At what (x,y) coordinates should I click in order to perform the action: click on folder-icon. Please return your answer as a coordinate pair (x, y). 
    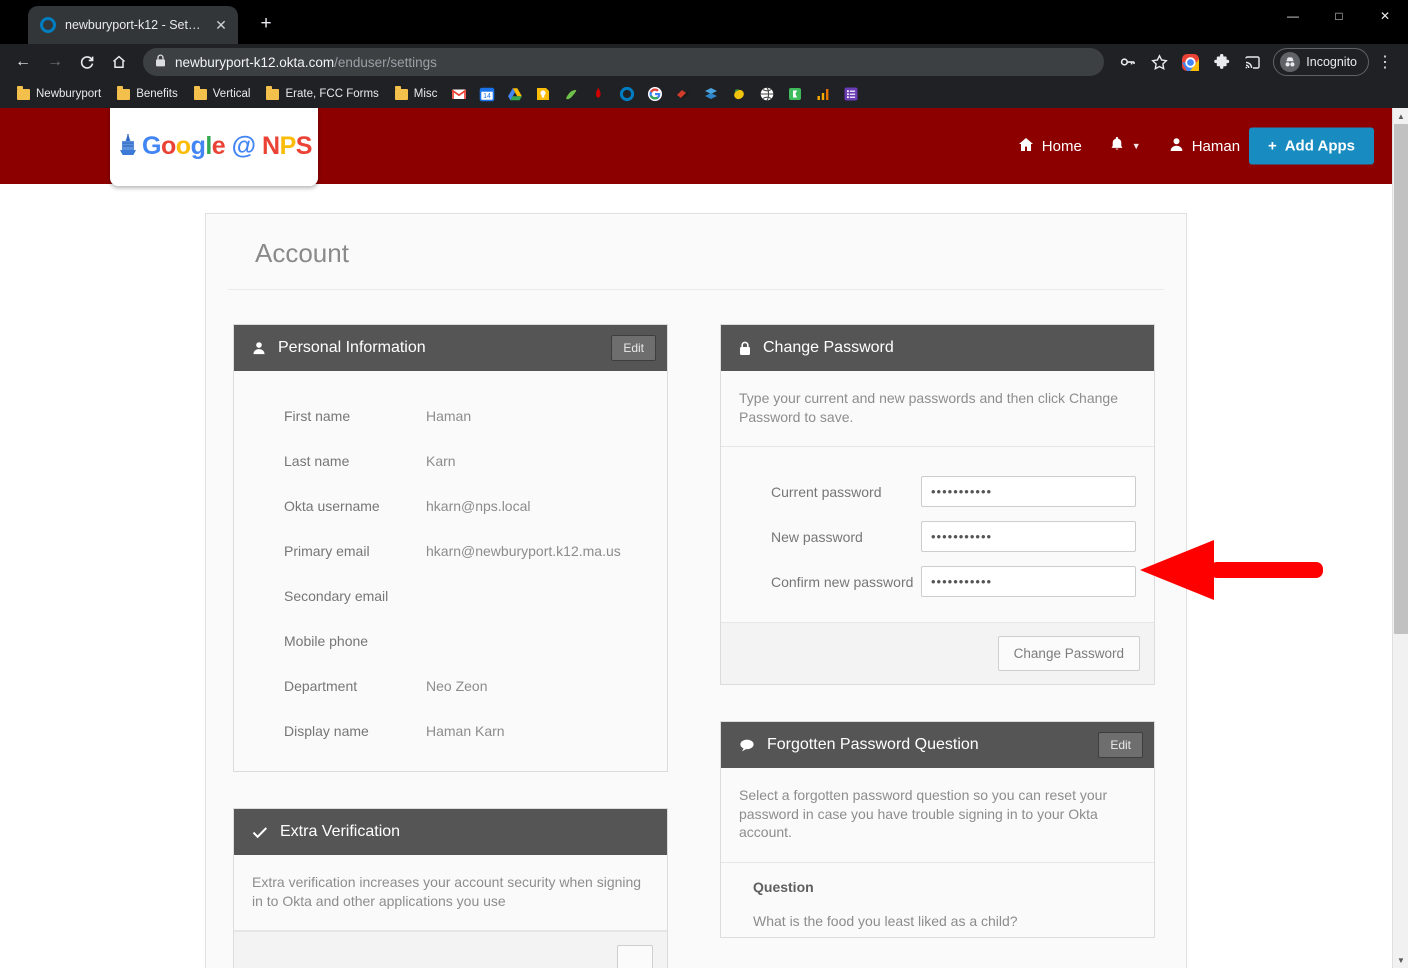
    Looking at the image, I should click on (124, 93).